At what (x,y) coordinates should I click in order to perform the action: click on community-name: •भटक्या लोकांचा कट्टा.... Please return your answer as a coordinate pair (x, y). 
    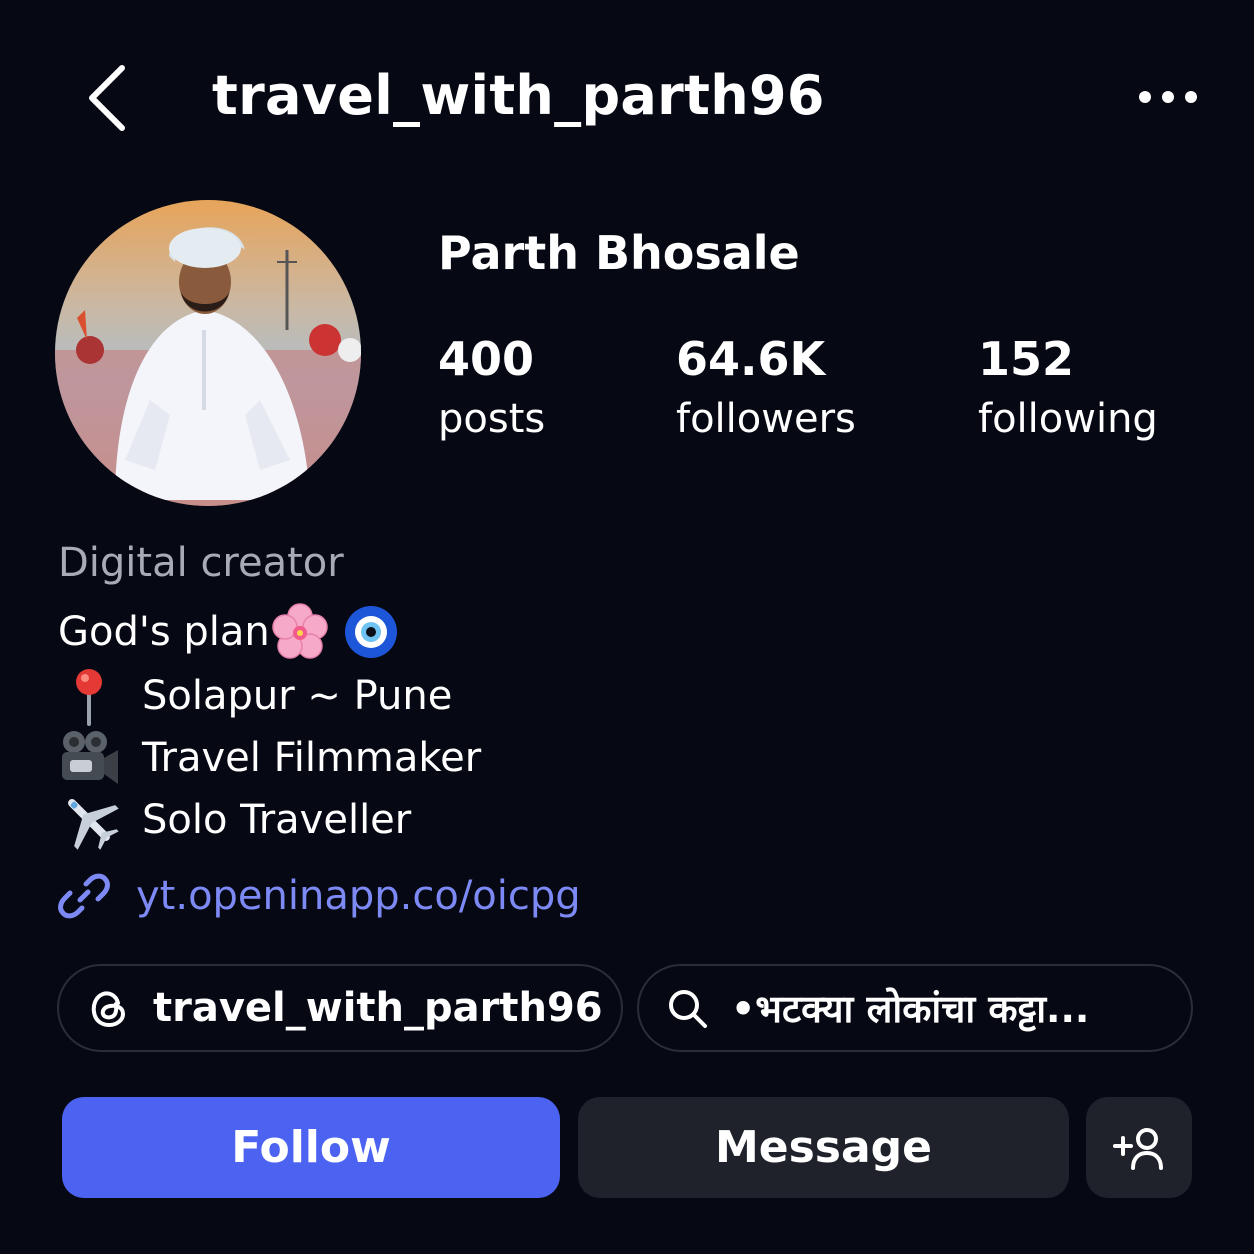
    Looking at the image, I should click on (910, 1009).